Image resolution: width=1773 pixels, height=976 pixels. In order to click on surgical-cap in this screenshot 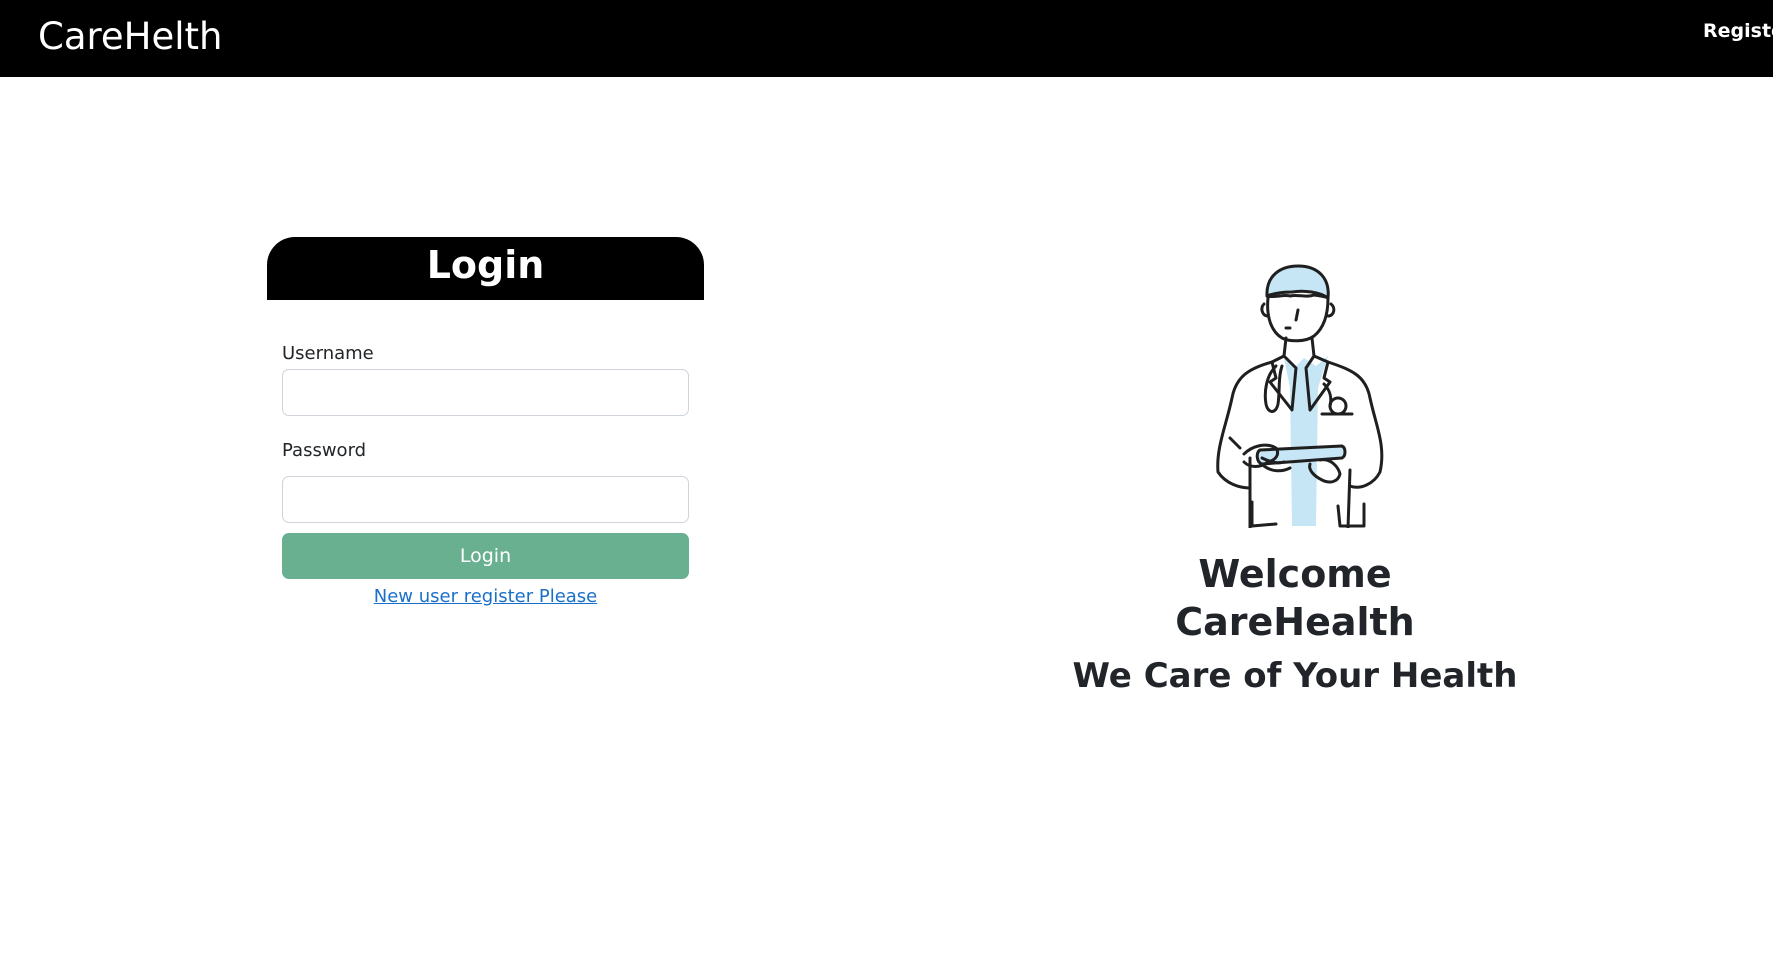, I will do `click(1297, 282)`.